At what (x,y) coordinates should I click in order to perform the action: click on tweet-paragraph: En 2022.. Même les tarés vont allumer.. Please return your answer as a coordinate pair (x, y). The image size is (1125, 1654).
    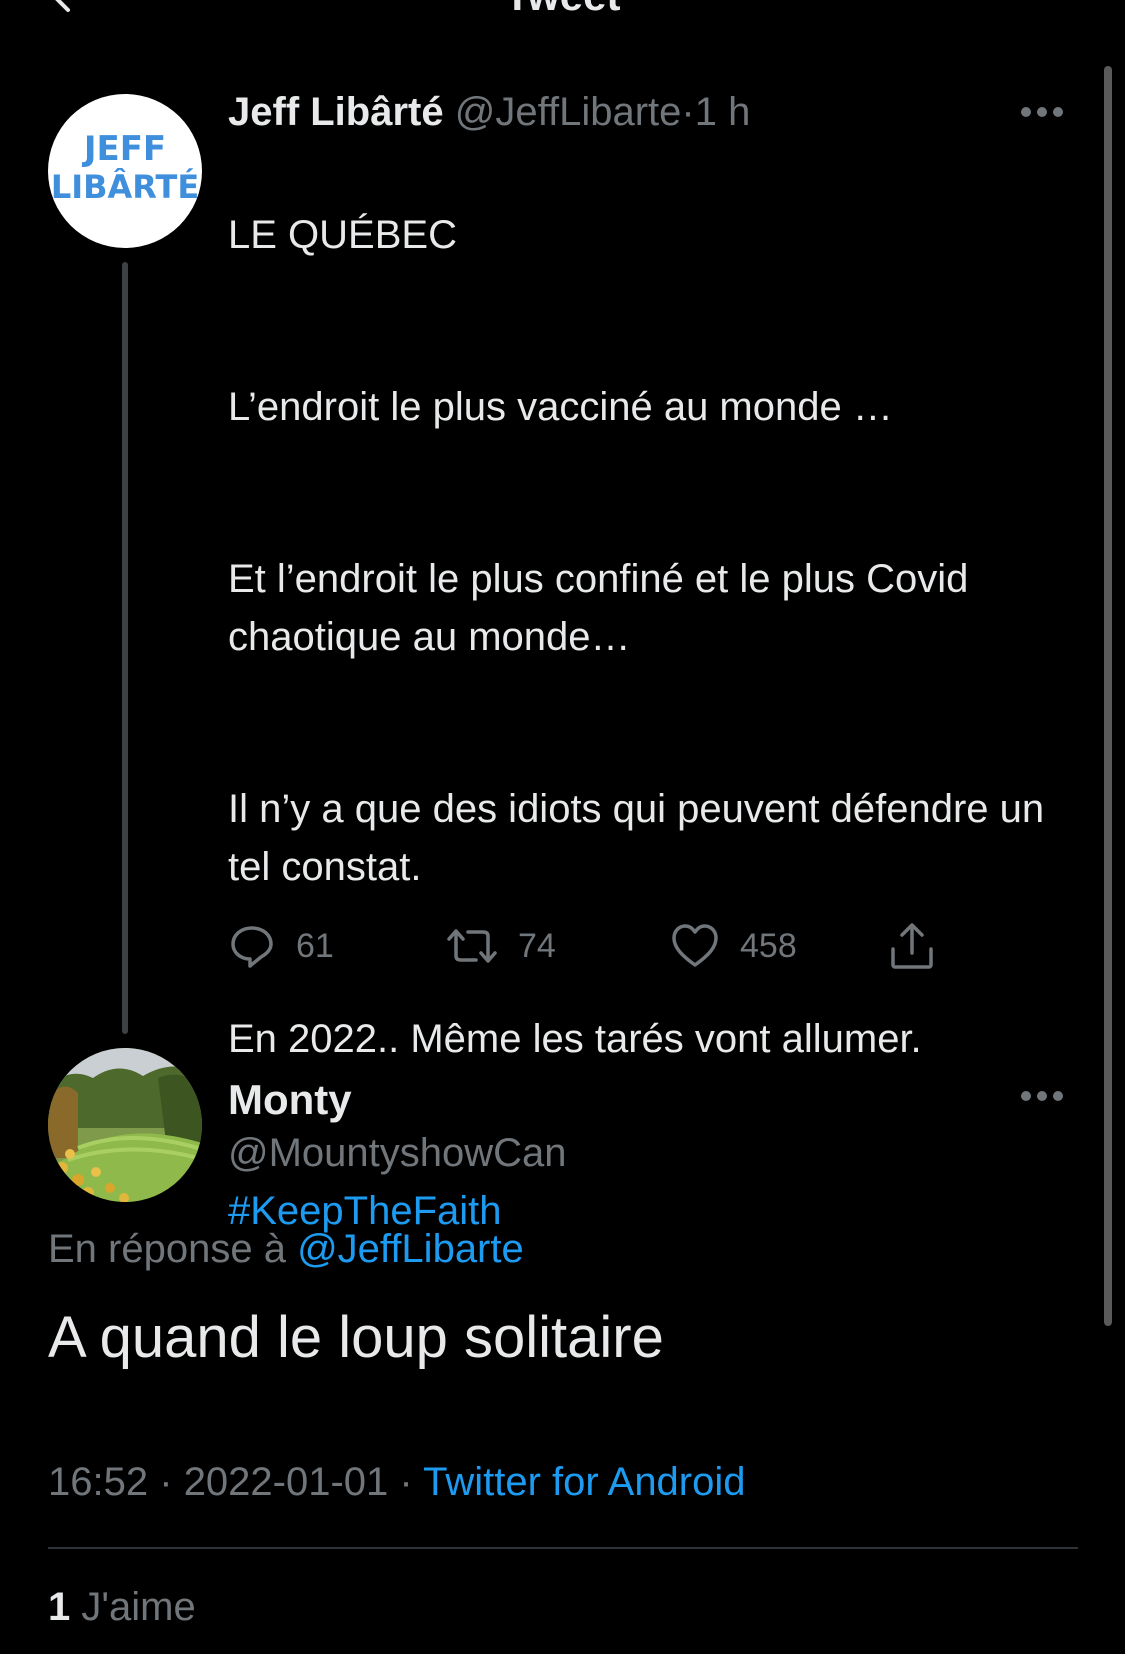
    Looking at the image, I should click on (575, 1039).